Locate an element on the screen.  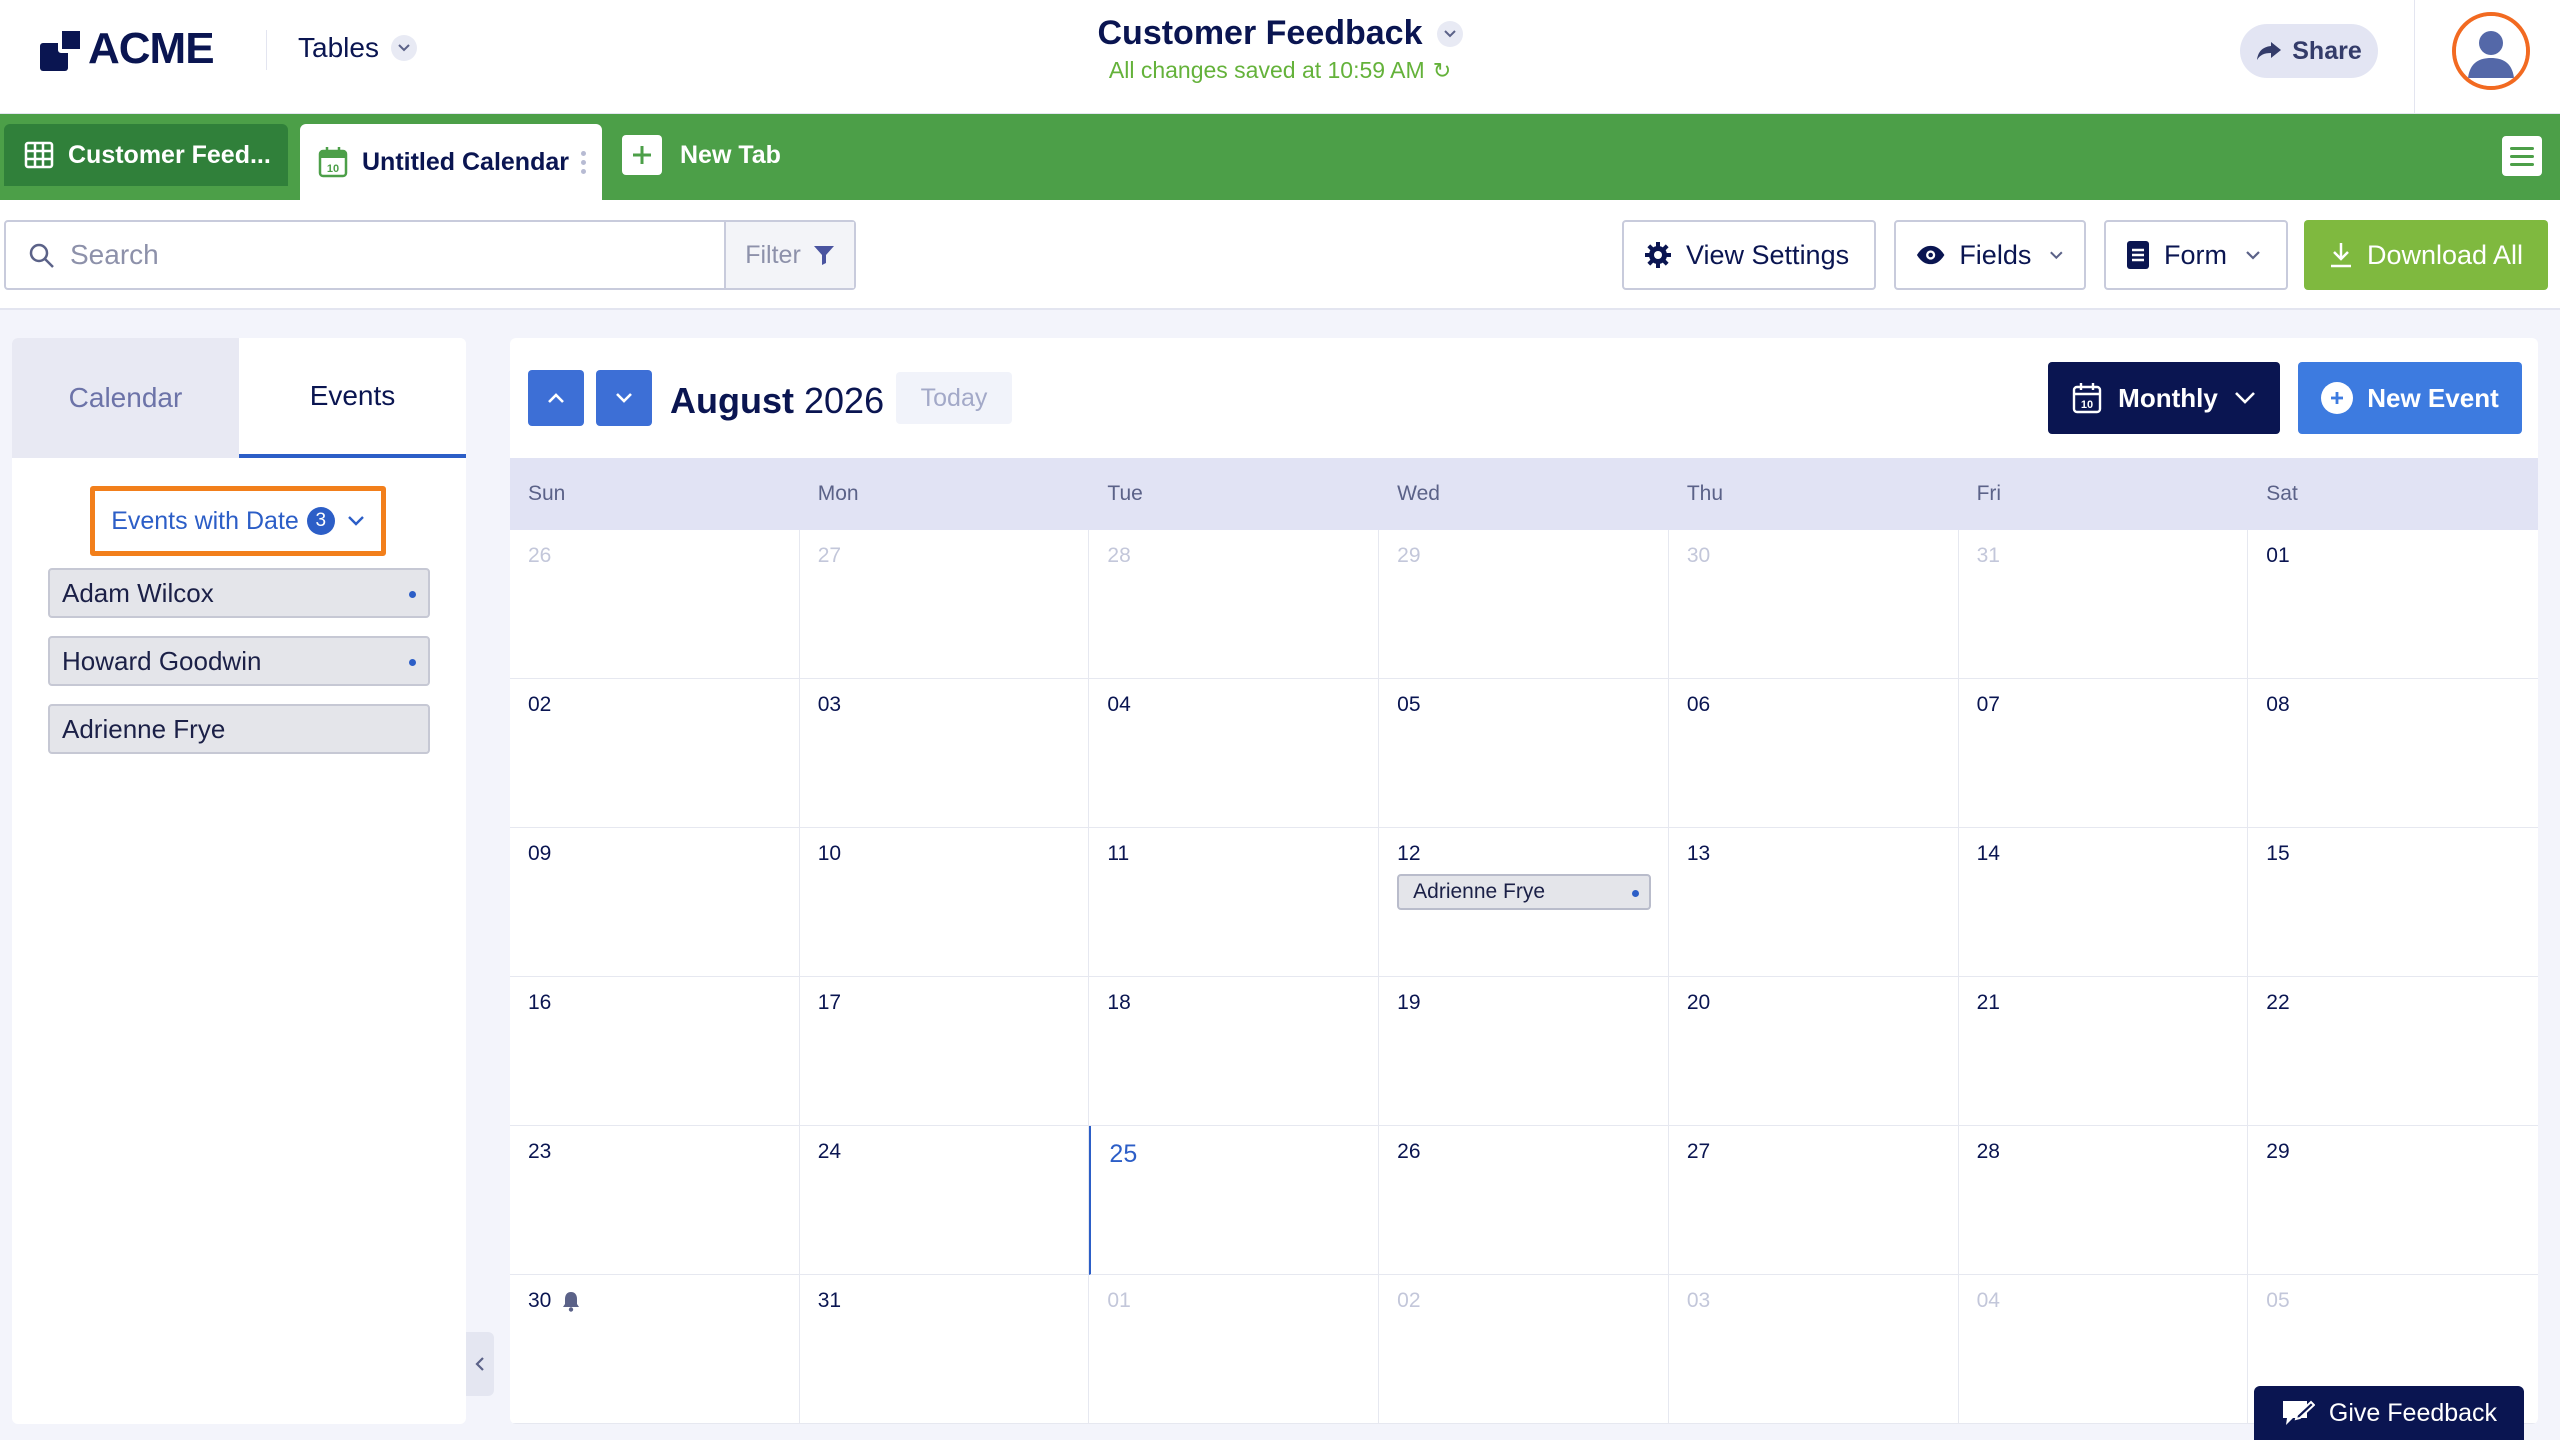
day-cell: 20 is located at coordinates (1813, 1051).